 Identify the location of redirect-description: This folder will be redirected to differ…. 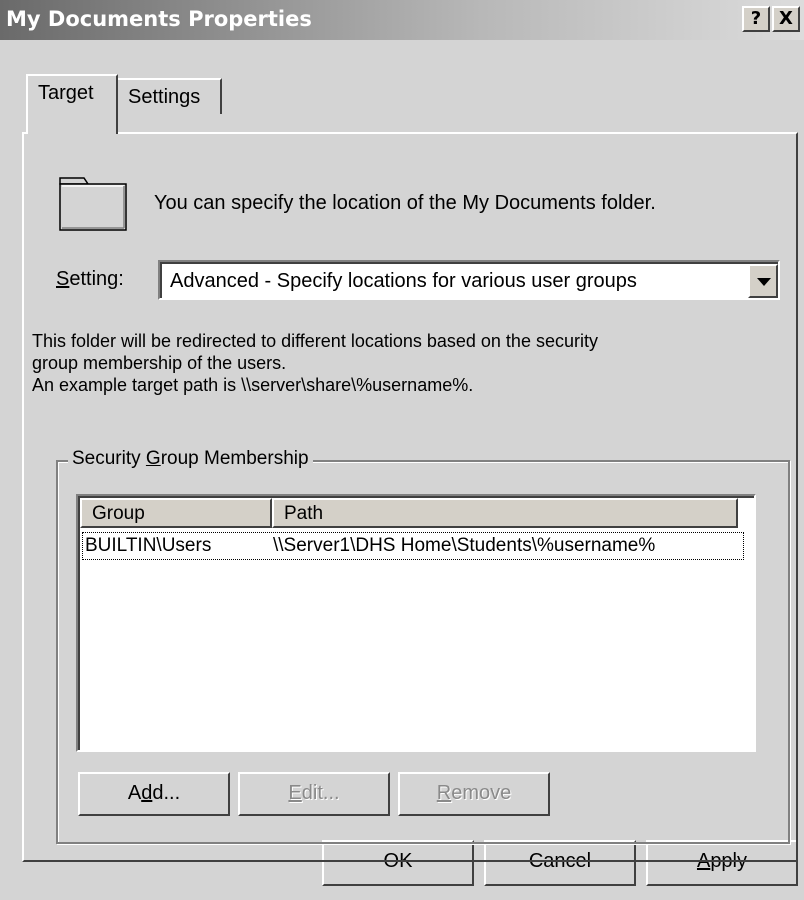
(412, 363).